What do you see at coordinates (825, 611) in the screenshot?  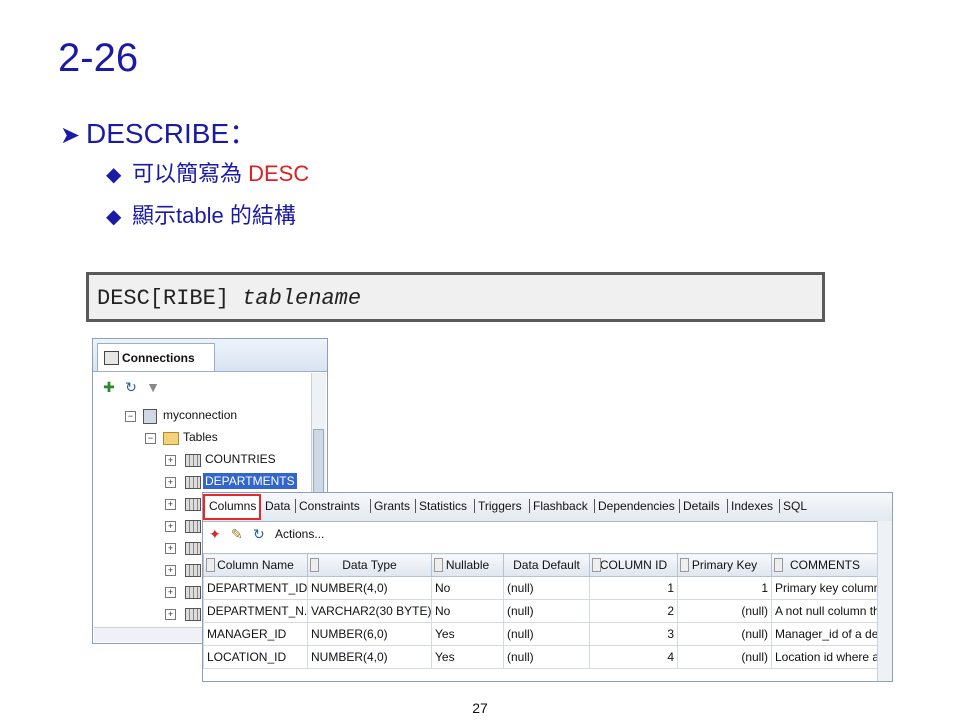 I see `cell-comments: A not null column th` at bounding box center [825, 611].